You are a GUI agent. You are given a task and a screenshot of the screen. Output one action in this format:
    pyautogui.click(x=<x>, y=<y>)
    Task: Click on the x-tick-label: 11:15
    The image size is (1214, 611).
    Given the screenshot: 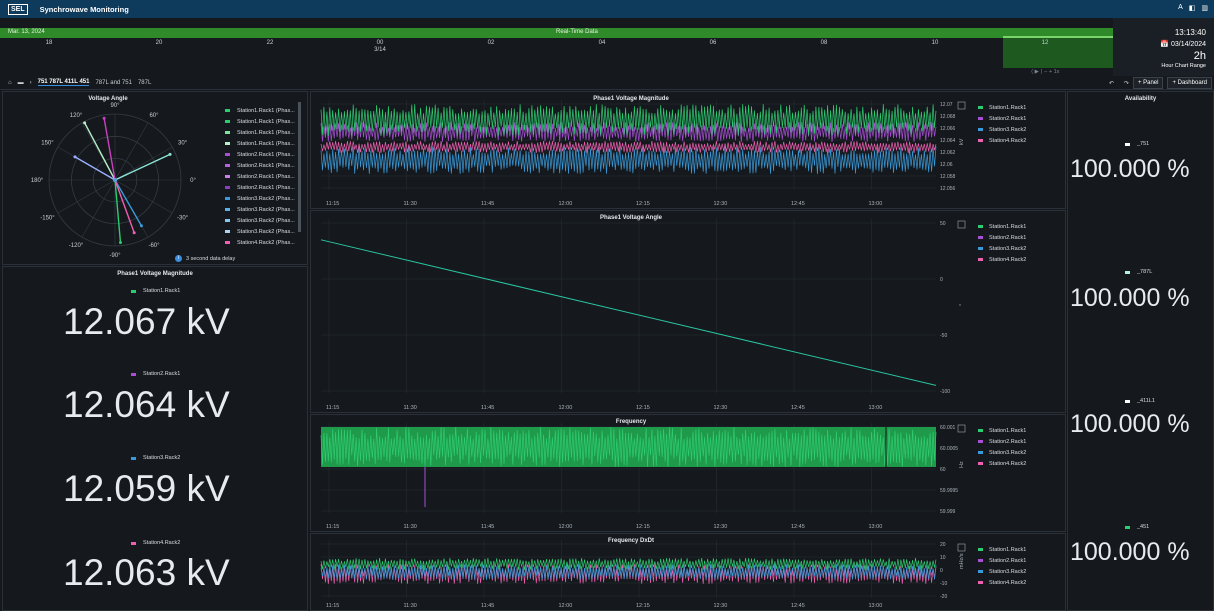 What is the action you would take?
    pyautogui.click(x=332, y=527)
    